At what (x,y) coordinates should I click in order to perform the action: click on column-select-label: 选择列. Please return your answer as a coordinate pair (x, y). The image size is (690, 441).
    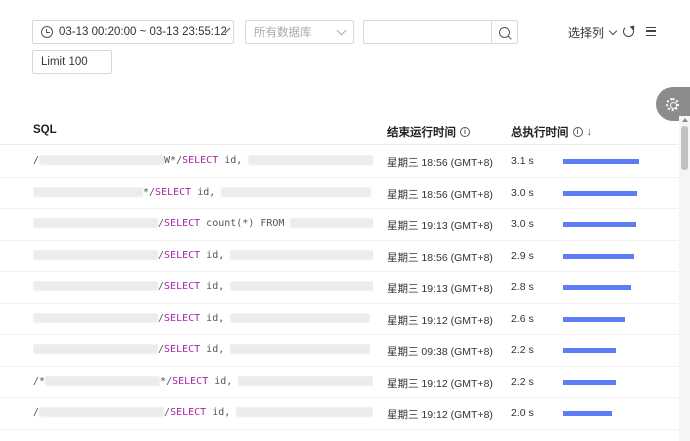
    Looking at the image, I should click on (586, 33).